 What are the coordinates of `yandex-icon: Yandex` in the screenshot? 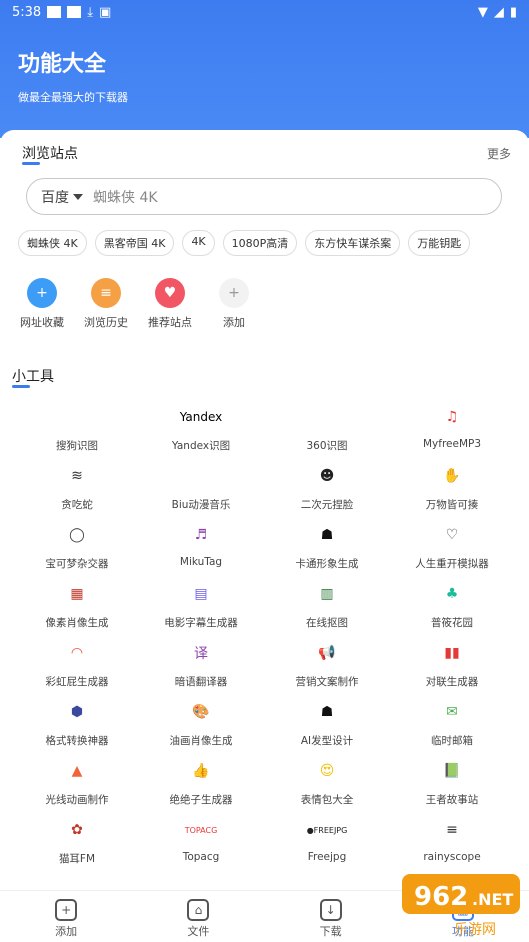 It's located at (201, 417).